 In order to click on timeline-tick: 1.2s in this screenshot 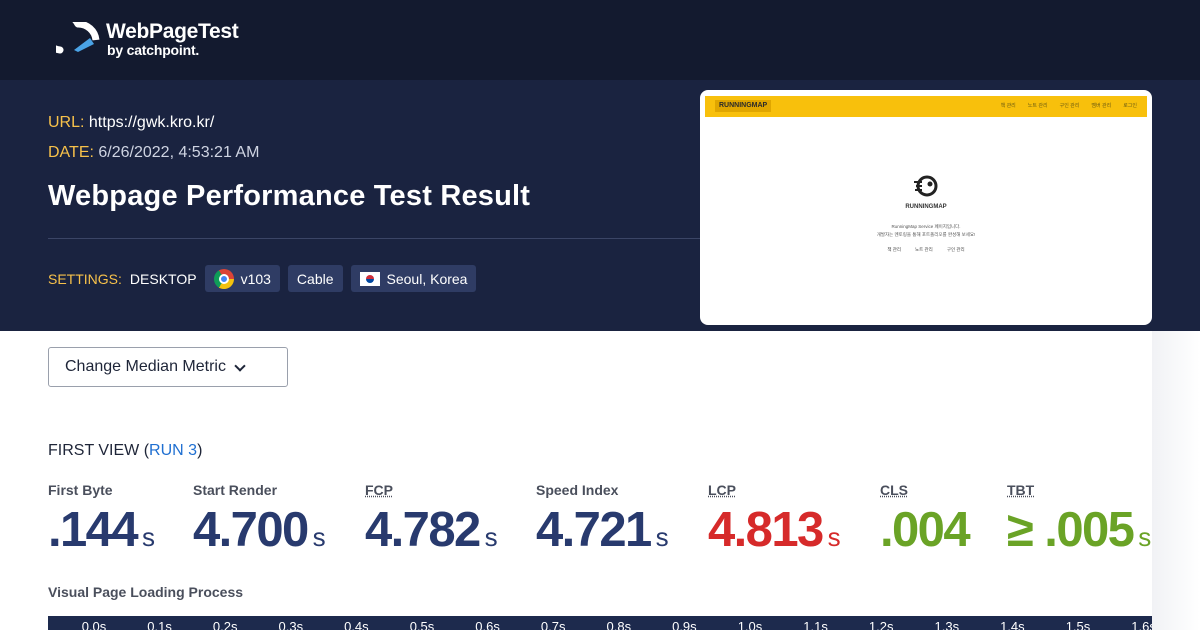, I will do `click(881, 624)`.